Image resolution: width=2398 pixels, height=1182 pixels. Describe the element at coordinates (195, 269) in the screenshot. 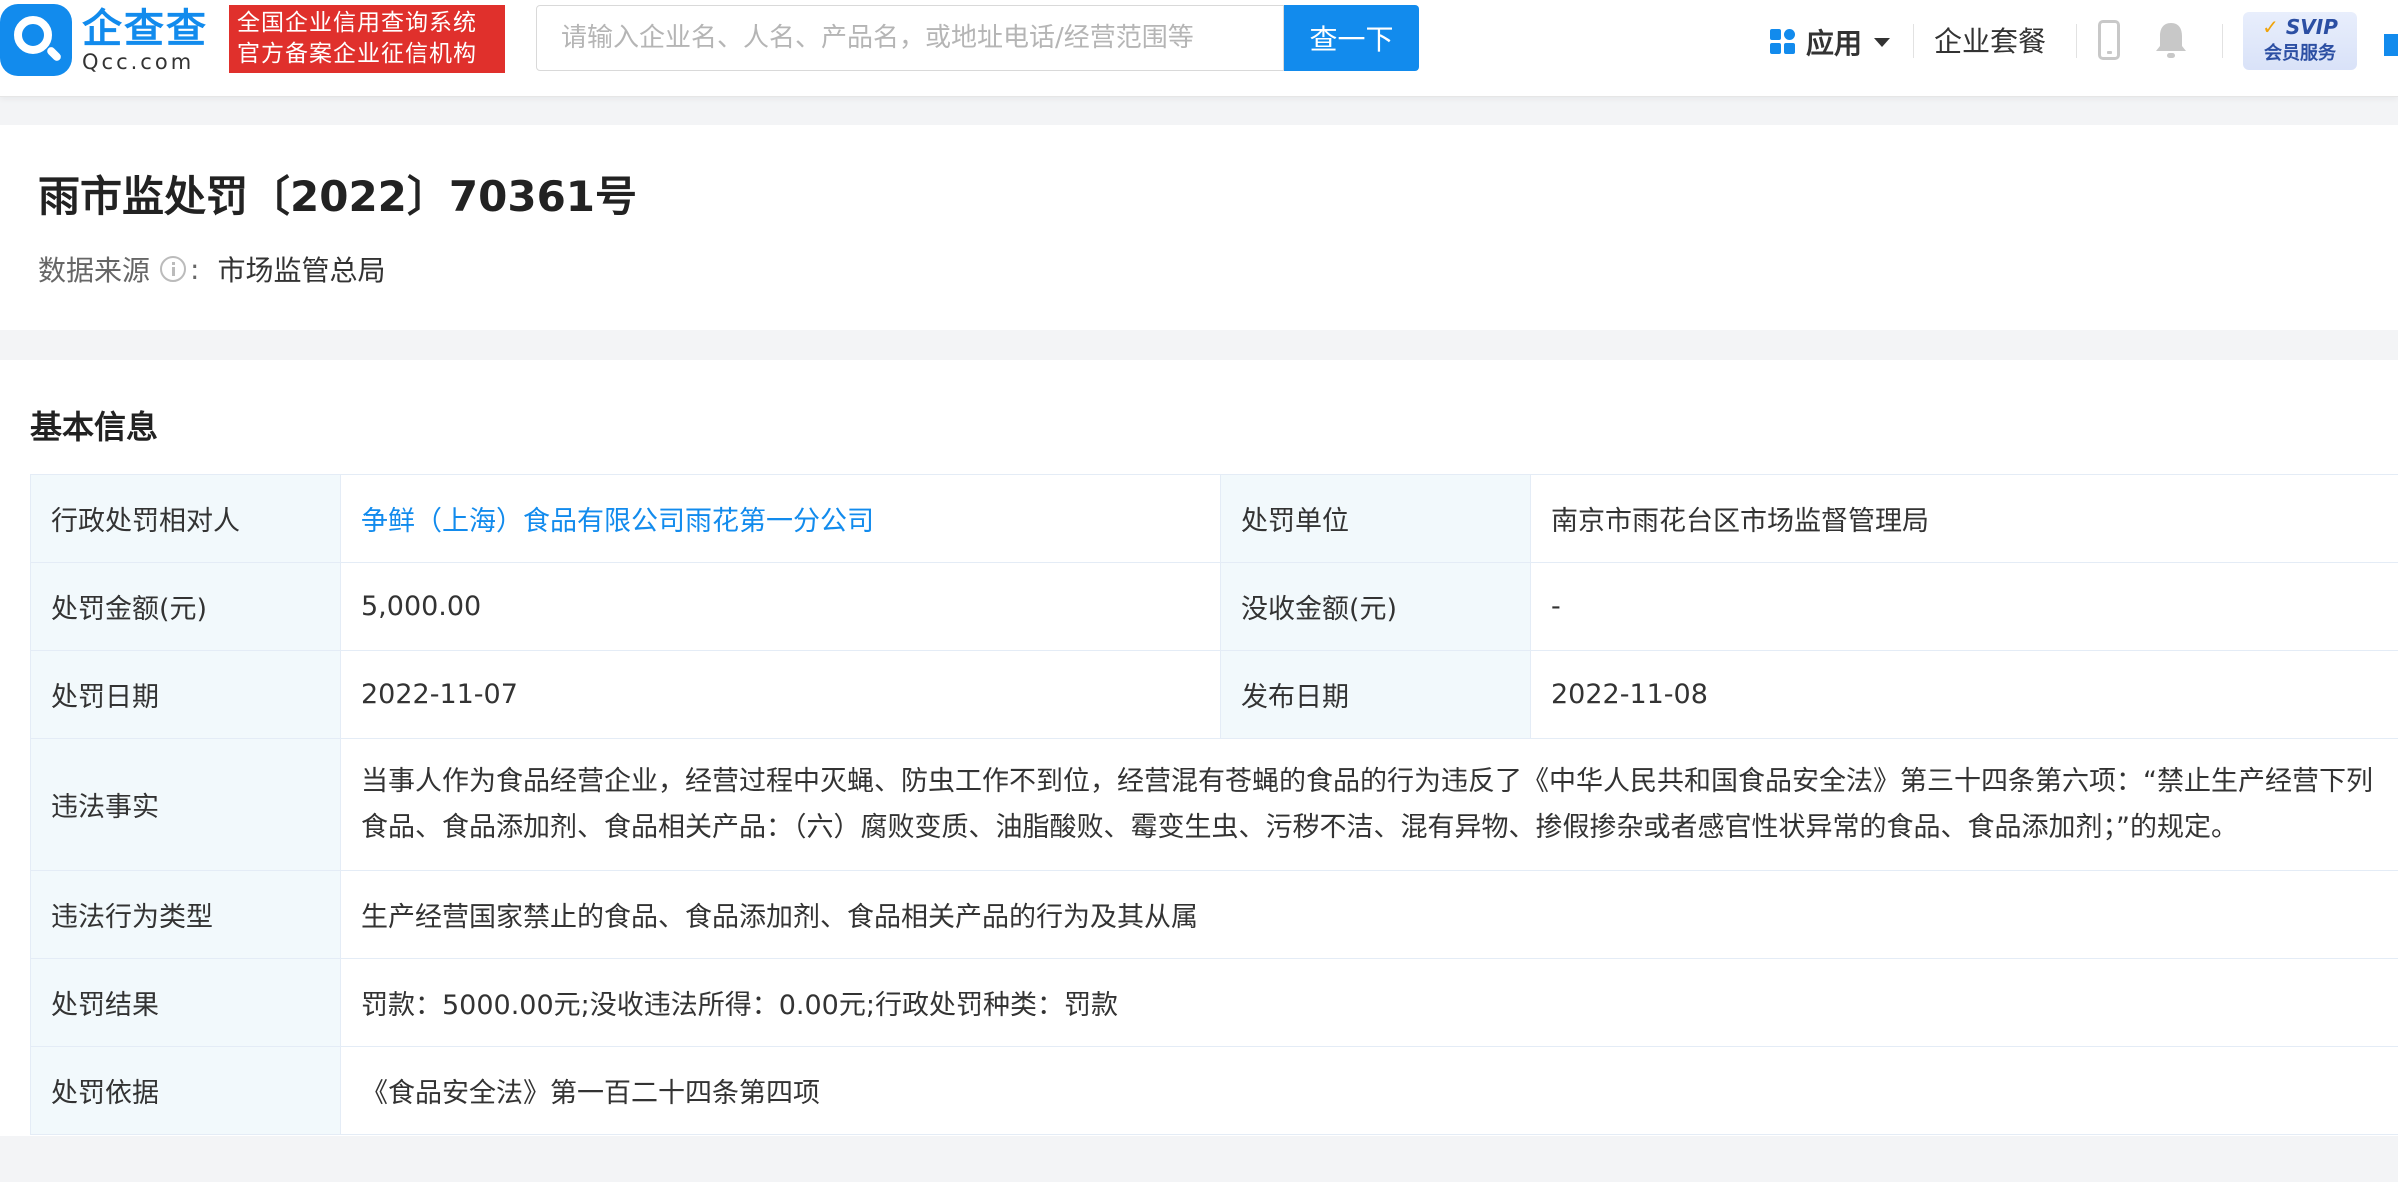

I see `source-colon: :` at that location.